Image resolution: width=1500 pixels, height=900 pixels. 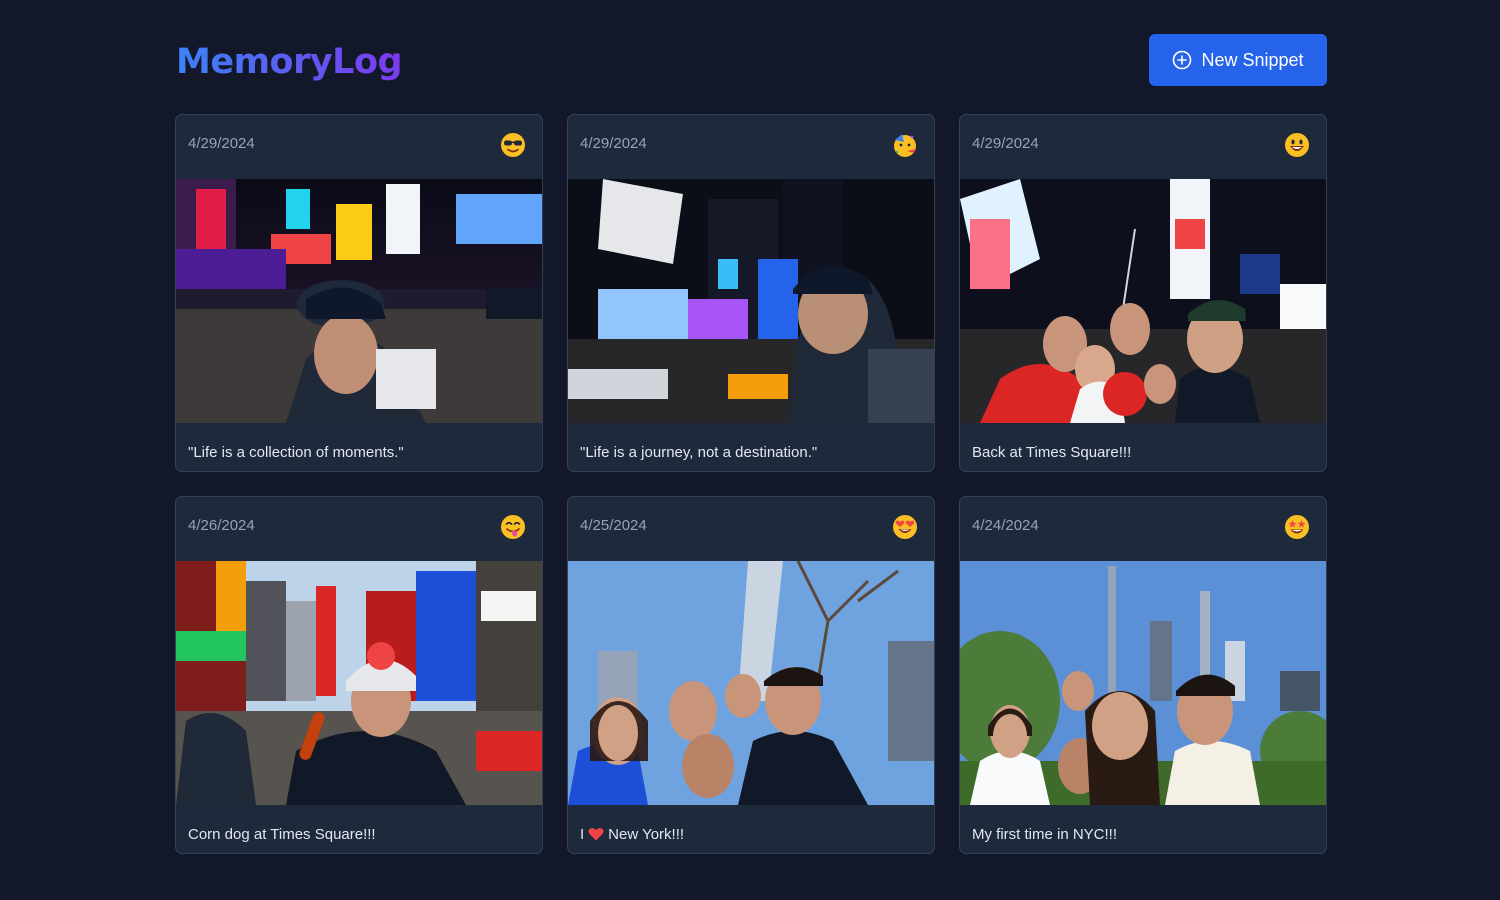 I want to click on plus-circle-icon, so click(x=1182, y=60).